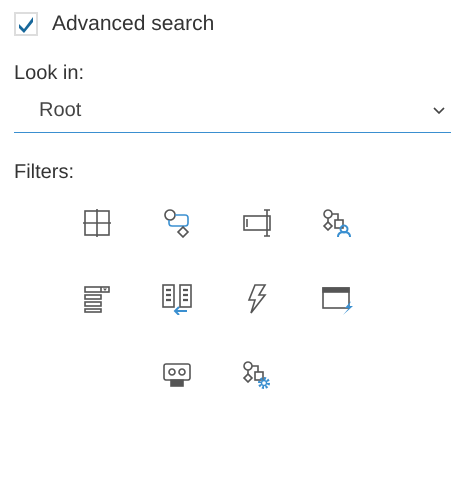 The height and width of the screenshot is (479, 465). I want to click on look-in-dropdown: Root, so click(232, 116).